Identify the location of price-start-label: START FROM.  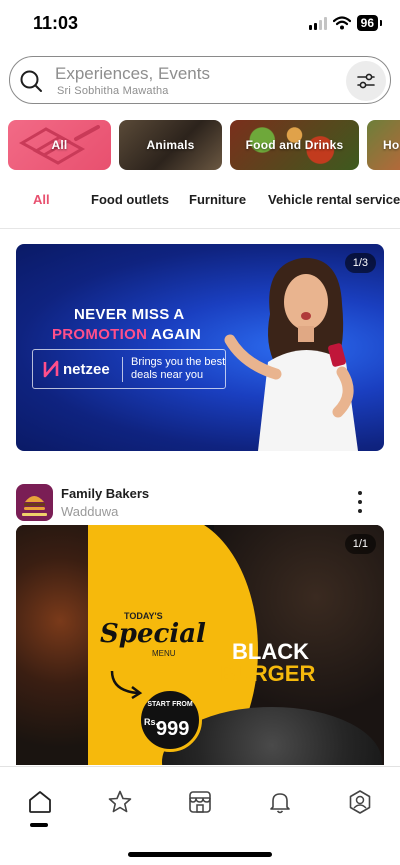
(170, 704).